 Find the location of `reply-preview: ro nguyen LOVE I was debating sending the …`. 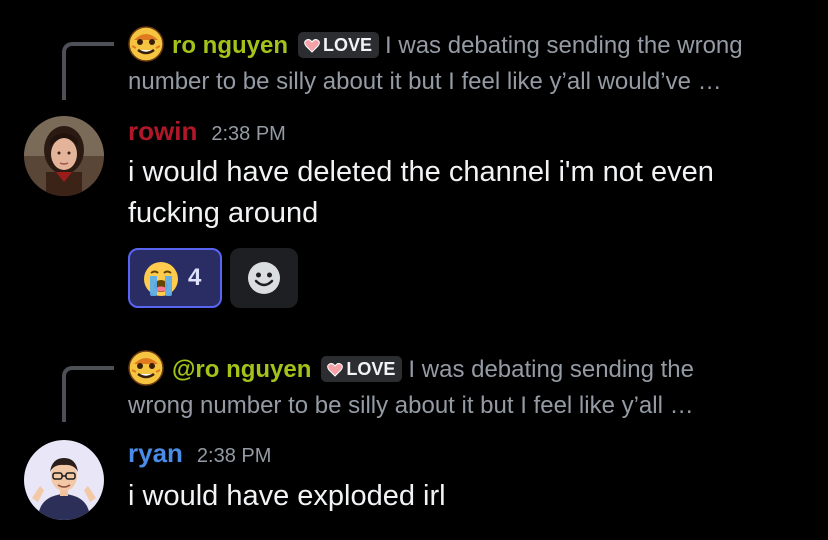

reply-preview: ro nguyen LOVE I was debating sending the … is located at coordinates (468, 63).